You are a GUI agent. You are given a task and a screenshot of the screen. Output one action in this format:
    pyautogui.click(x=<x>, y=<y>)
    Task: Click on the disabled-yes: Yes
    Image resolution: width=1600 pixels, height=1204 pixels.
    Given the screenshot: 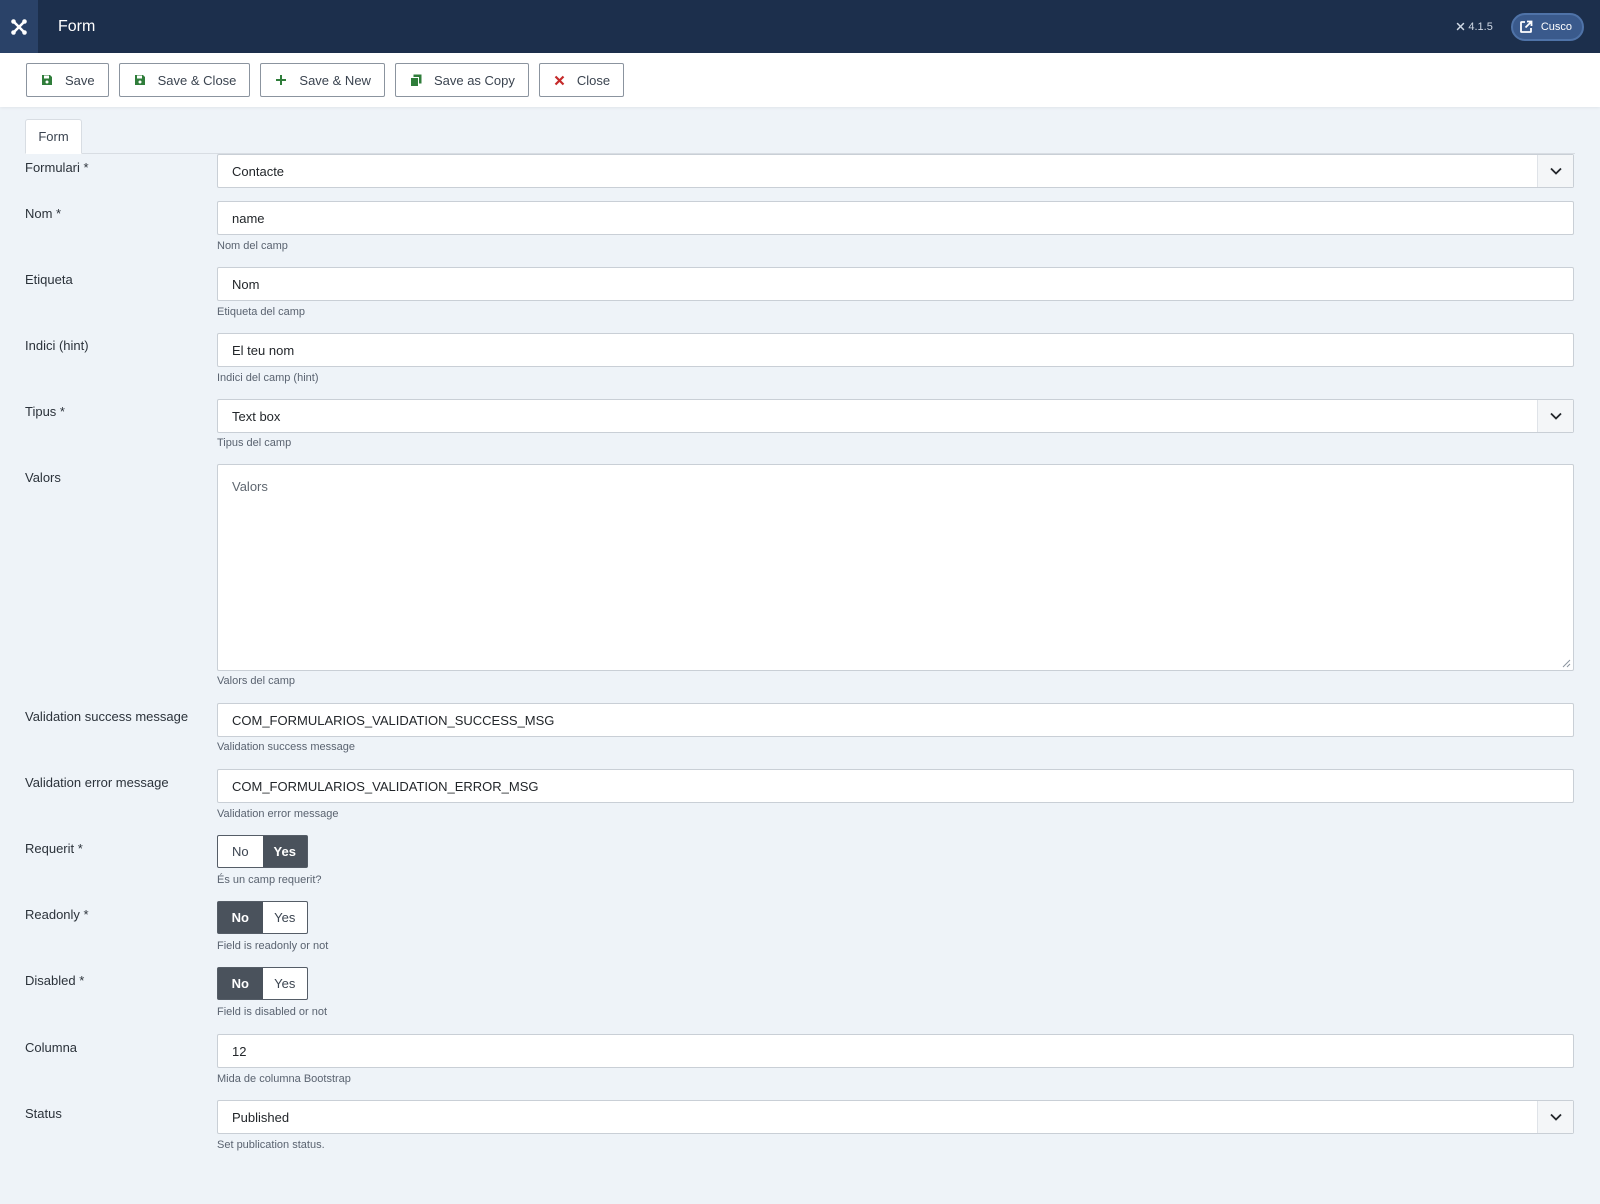 What is the action you would take?
    pyautogui.click(x=285, y=983)
    